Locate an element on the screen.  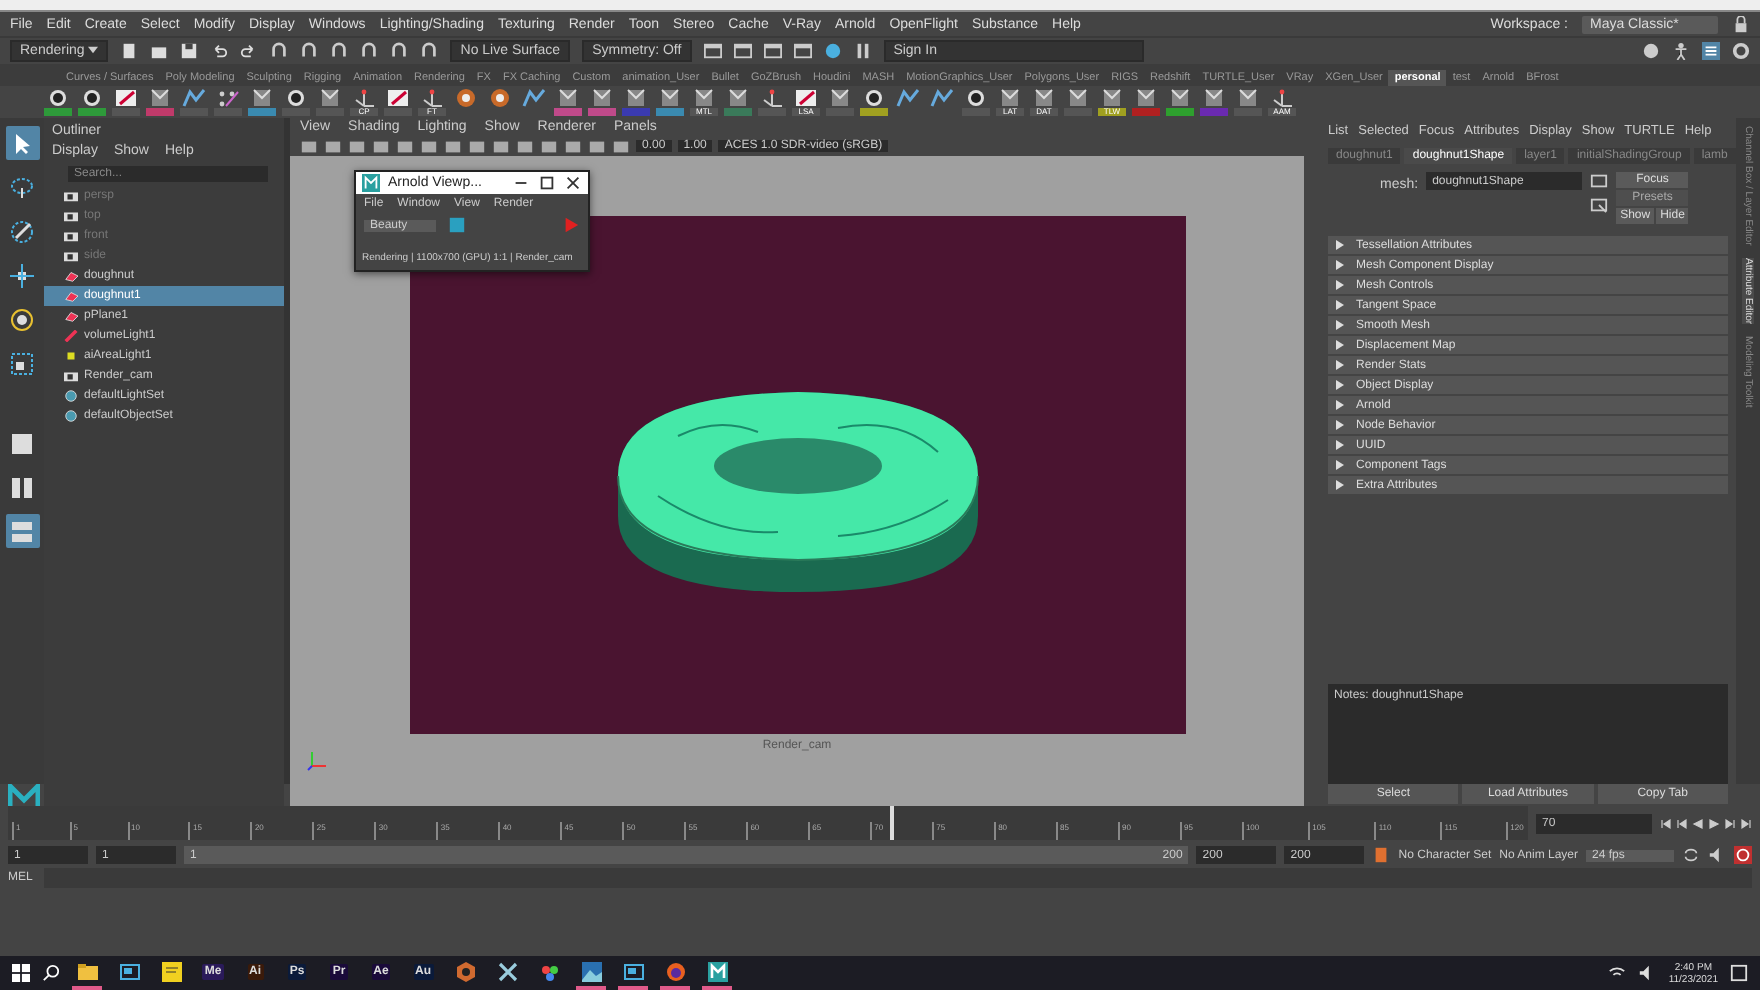
brush-icon is located at coordinates (22, 231).